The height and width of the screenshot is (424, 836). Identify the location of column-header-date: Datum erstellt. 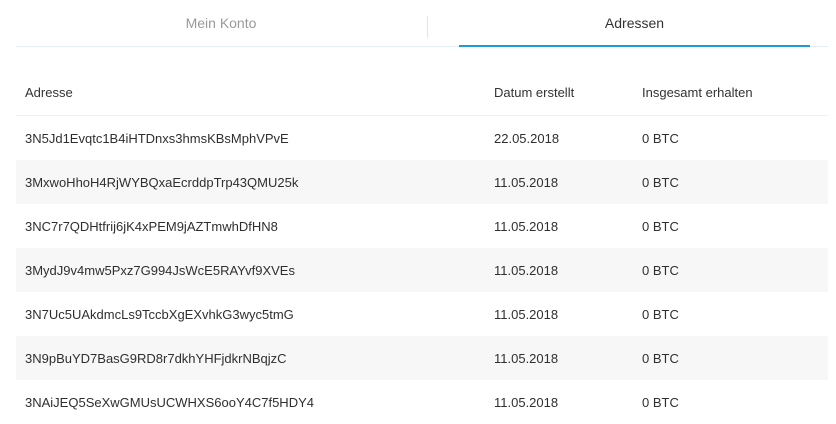
(534, 92).